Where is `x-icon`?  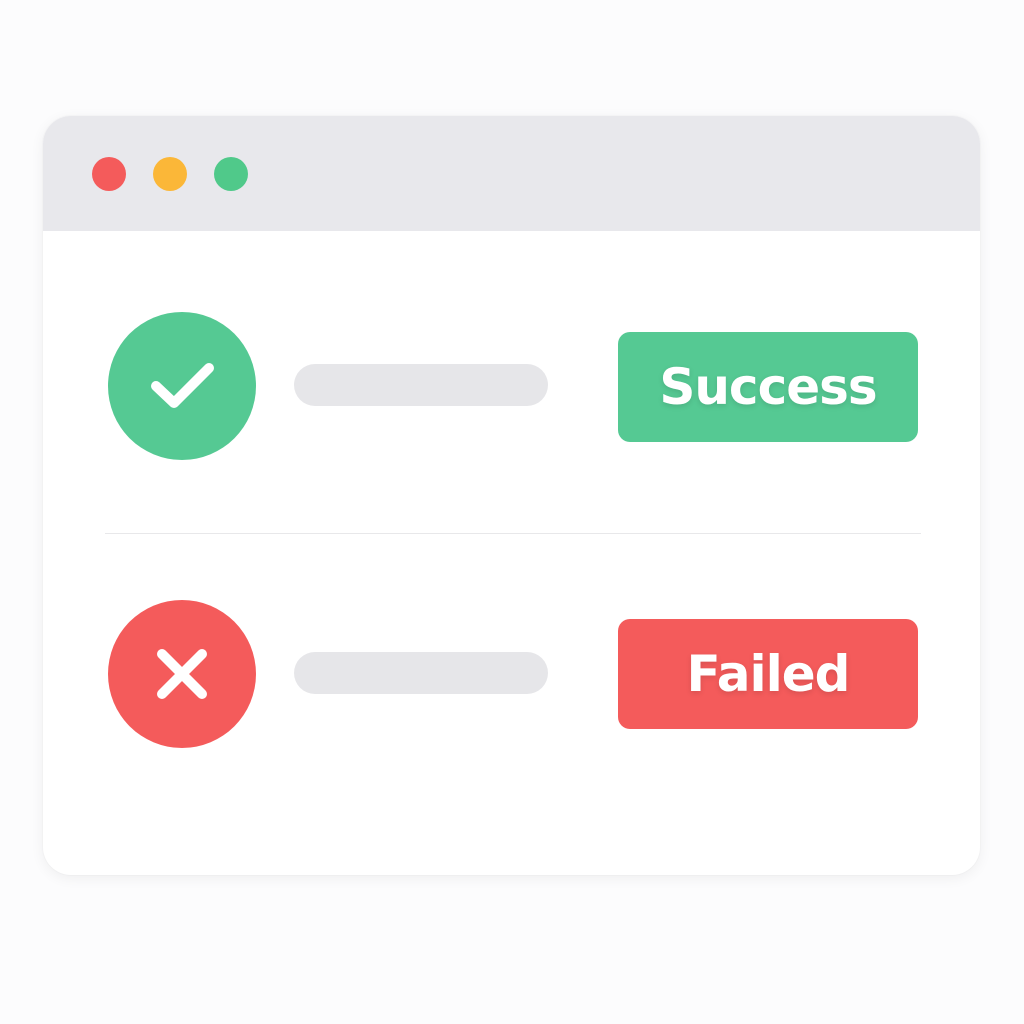 x-icon is located at coordinates (182, 674).